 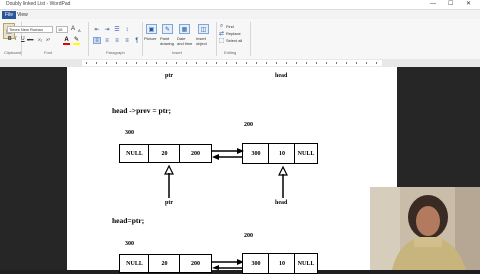 What do you see at coordinates (117, 40) in the screenshot?
I see `align-right-icon: ≡` at bounding box center [117, 40].